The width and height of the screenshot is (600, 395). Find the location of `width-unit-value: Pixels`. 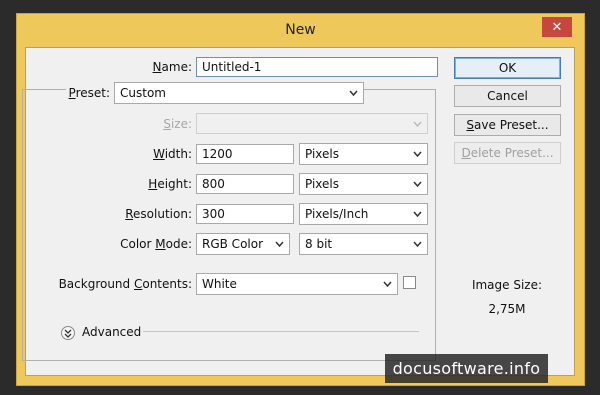

width-unit-value: Pixels is located at coordinates (322, 154).